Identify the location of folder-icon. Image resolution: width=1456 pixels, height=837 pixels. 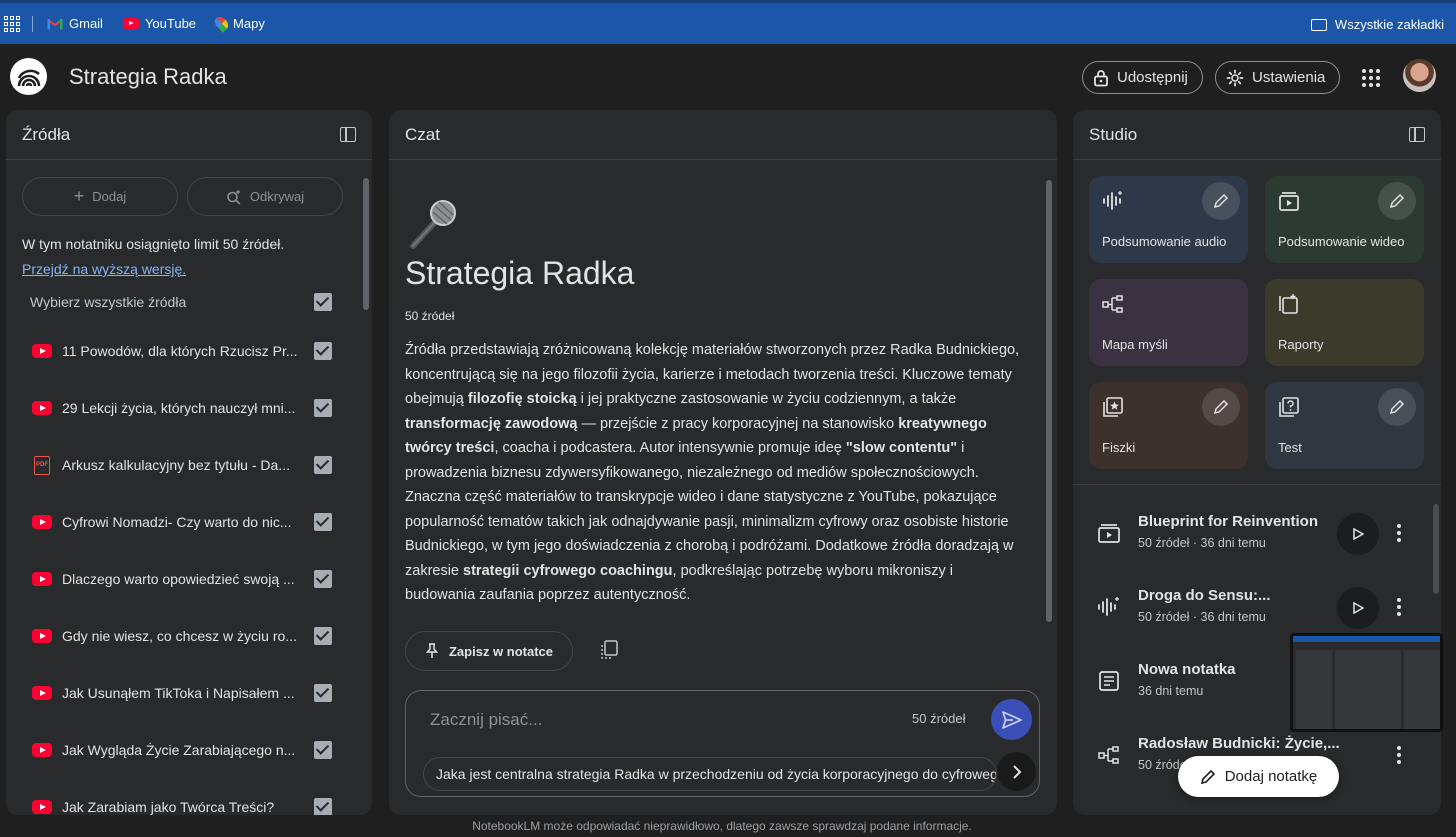
(1318, 24).